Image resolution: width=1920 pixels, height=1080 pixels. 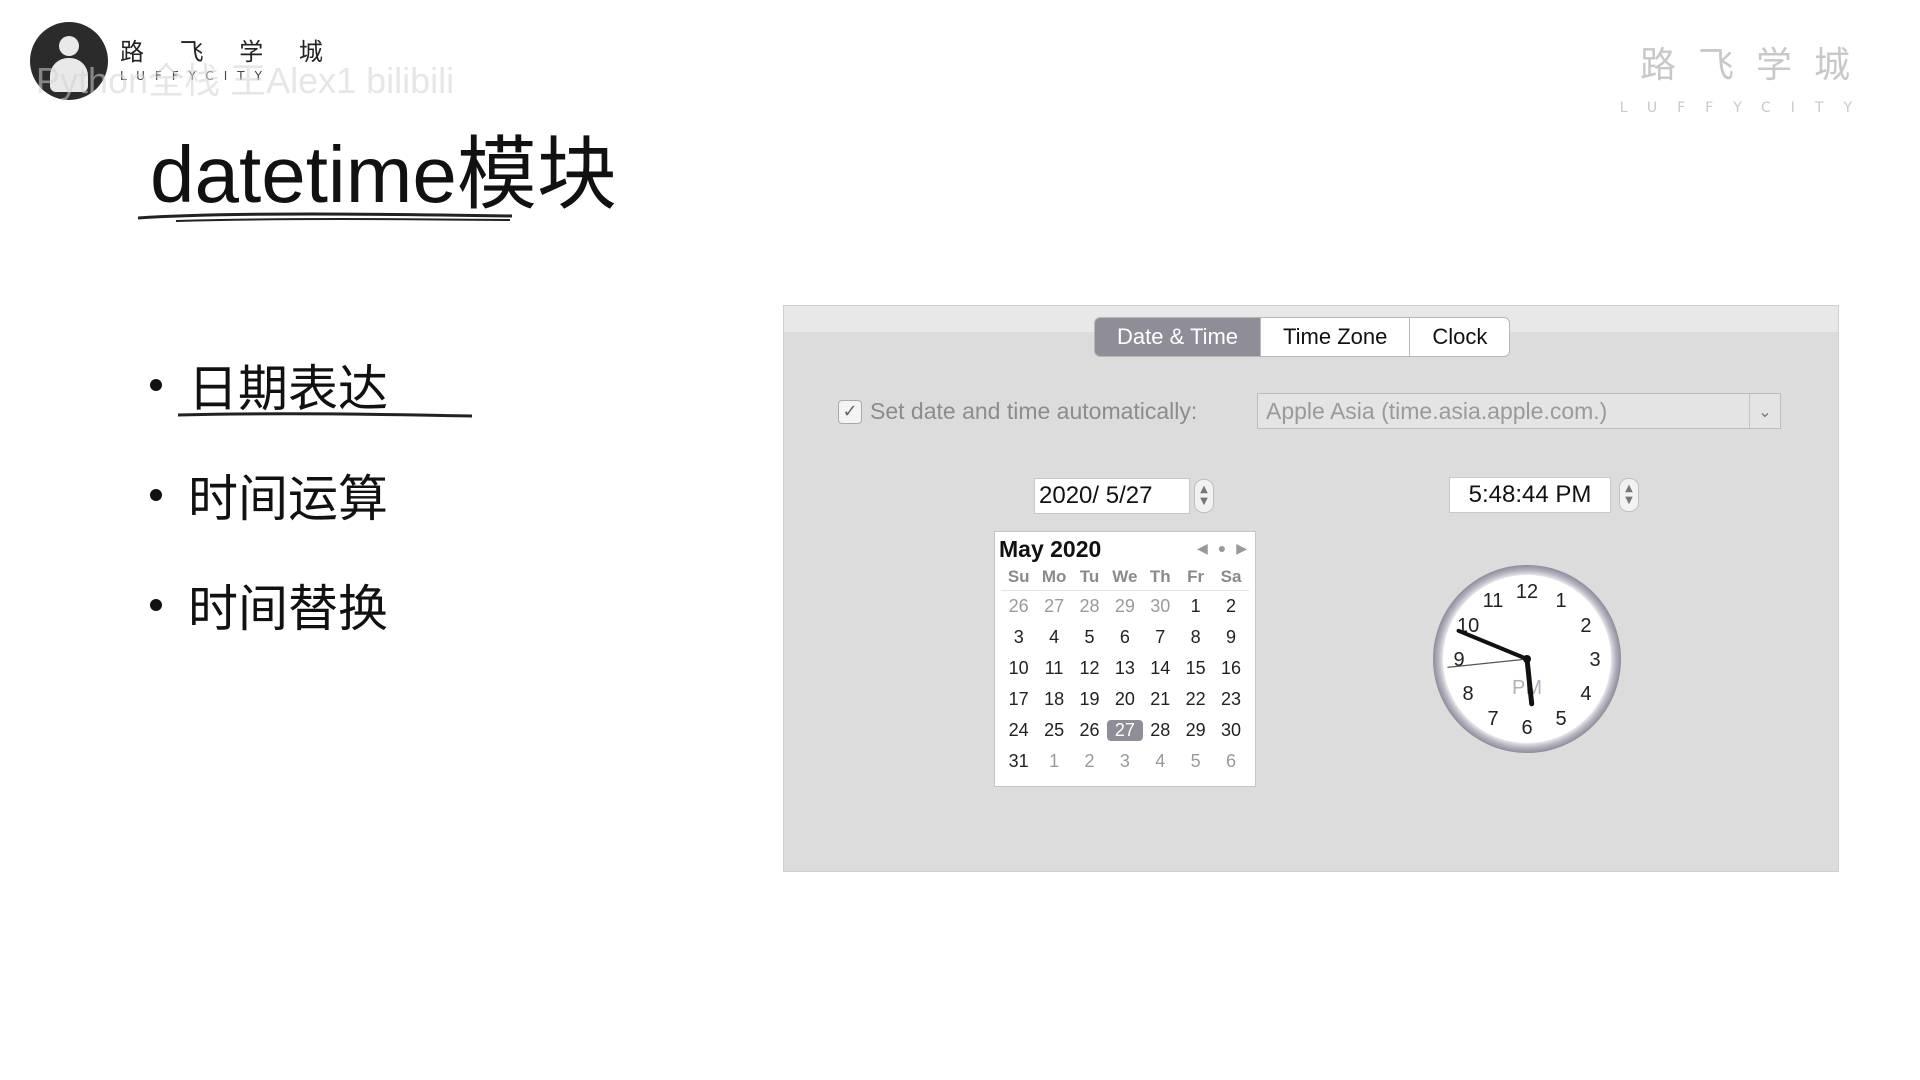 I want to click on calendar-nav: ◀ ● ▶, so click(x=1222, y=548).